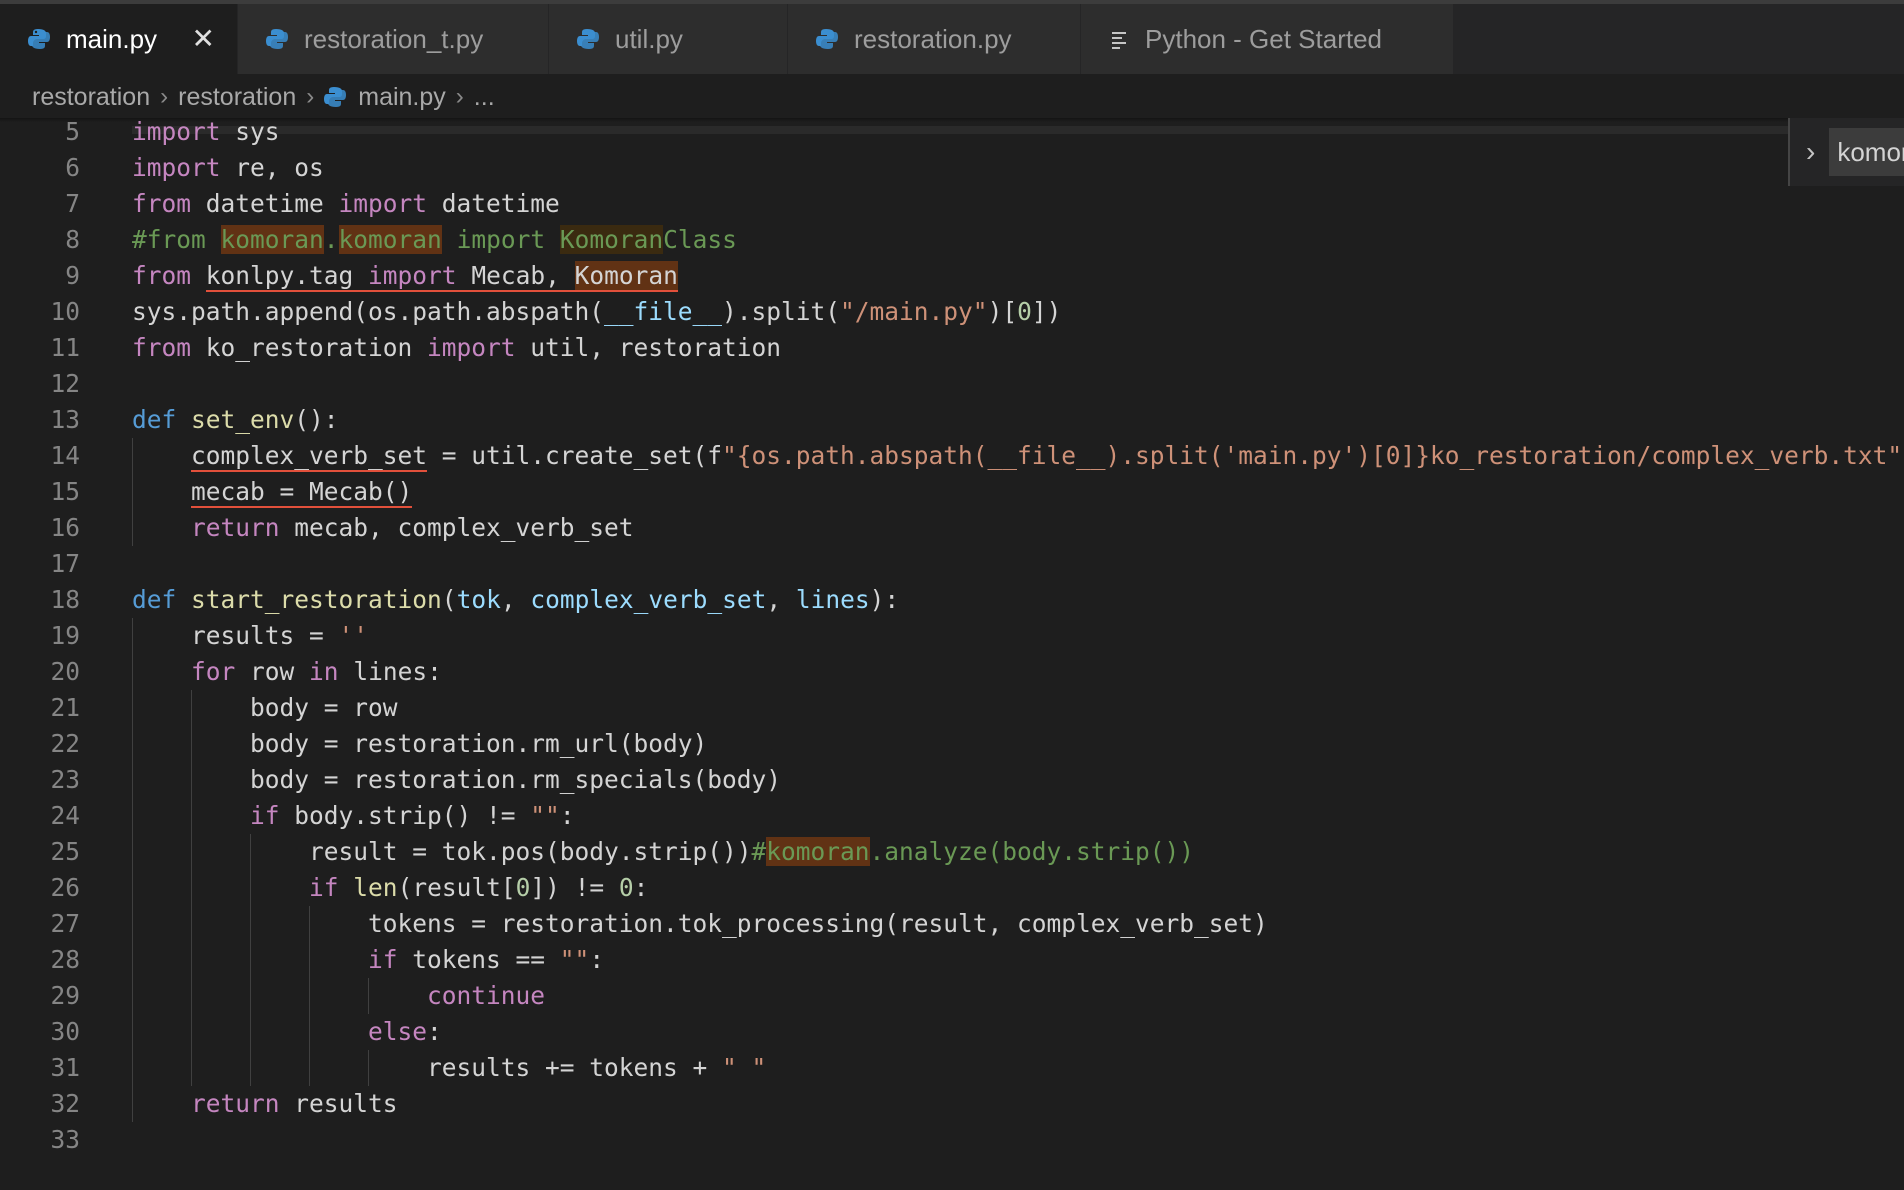  I want to click on line-number: 18, so click(65, 599).